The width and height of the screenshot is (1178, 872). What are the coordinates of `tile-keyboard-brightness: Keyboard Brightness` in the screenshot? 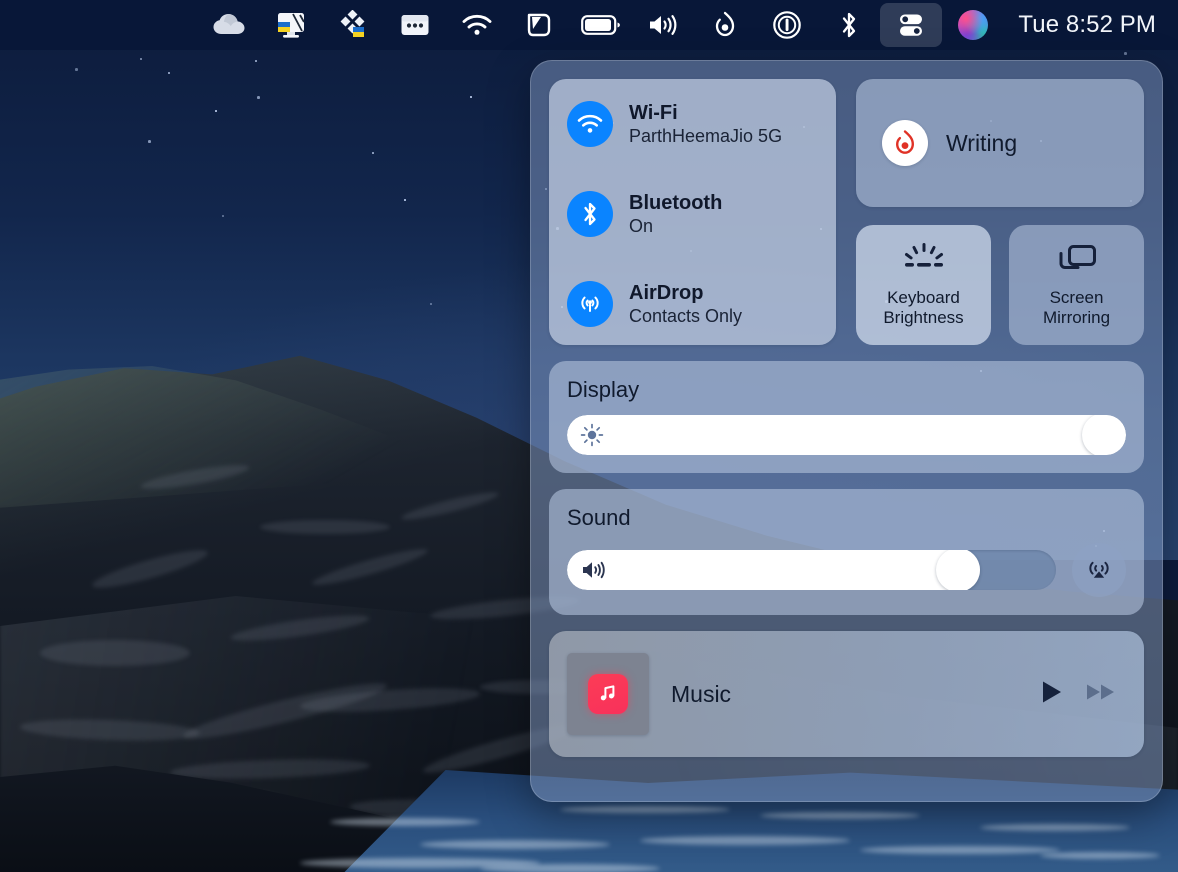 It's located at (923, 285).